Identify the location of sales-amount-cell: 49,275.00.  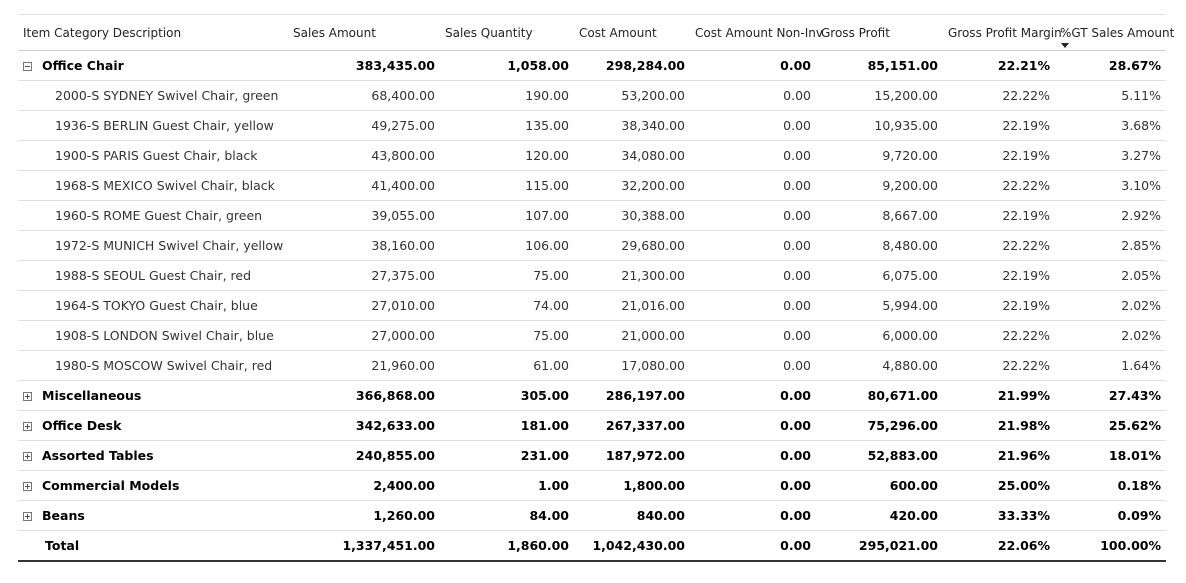
(403, 125).